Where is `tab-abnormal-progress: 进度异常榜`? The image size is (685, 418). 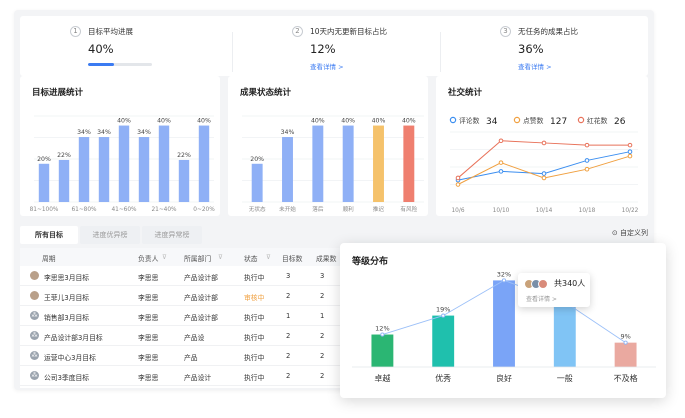
tab-abnormal-progress: 进度异常榜 is located at coordinates (172, 235).